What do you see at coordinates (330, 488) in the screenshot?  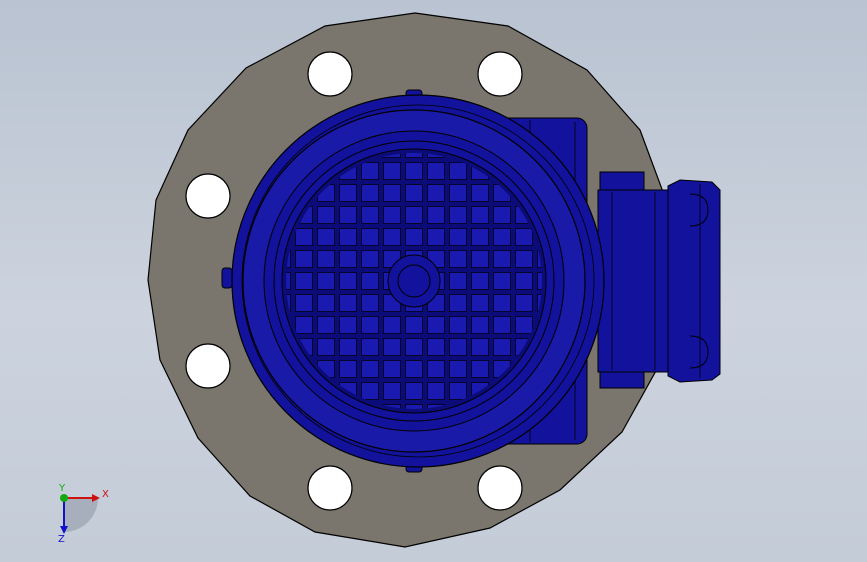 I see `bolt-hole-bottom-left` at bounding box center [330, 488].